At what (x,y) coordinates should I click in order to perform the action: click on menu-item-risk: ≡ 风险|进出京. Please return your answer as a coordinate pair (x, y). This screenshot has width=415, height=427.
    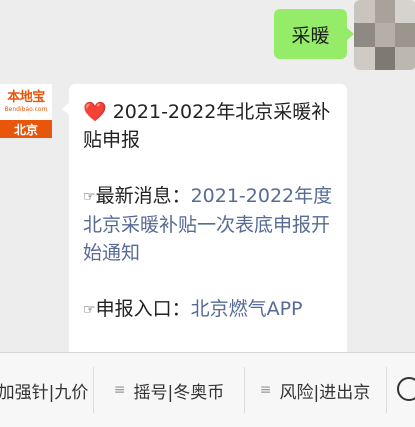
    Looking at the image, I should click on (315, 390).